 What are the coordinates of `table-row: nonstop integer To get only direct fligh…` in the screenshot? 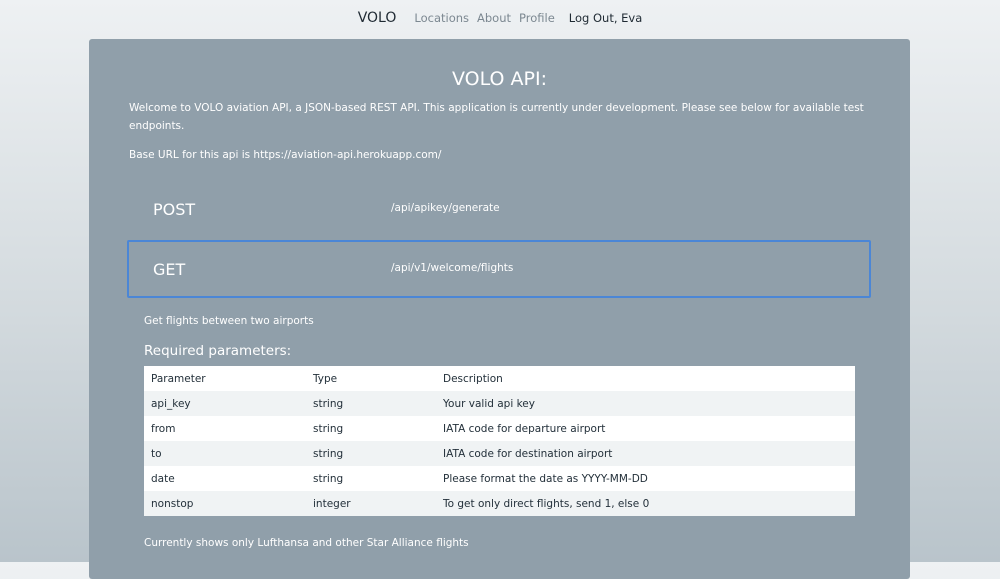 It's located at (499, 503).